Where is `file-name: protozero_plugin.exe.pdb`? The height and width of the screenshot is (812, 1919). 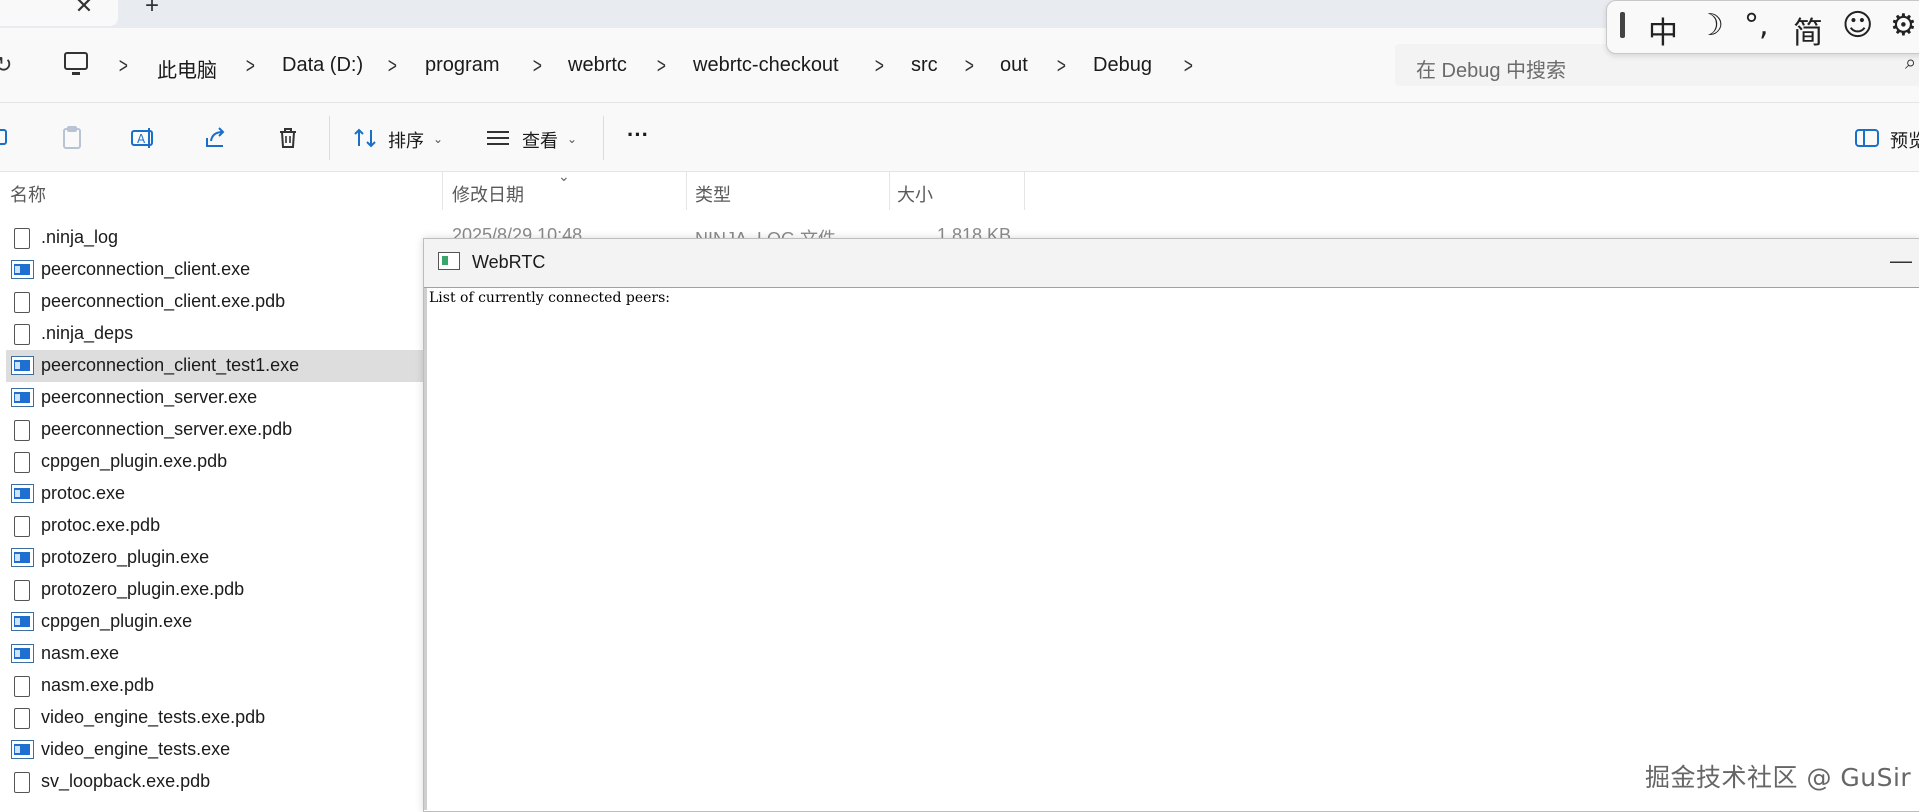
file-name: protozero_plugin.exe.pdb is located at coordinates (143, 589).